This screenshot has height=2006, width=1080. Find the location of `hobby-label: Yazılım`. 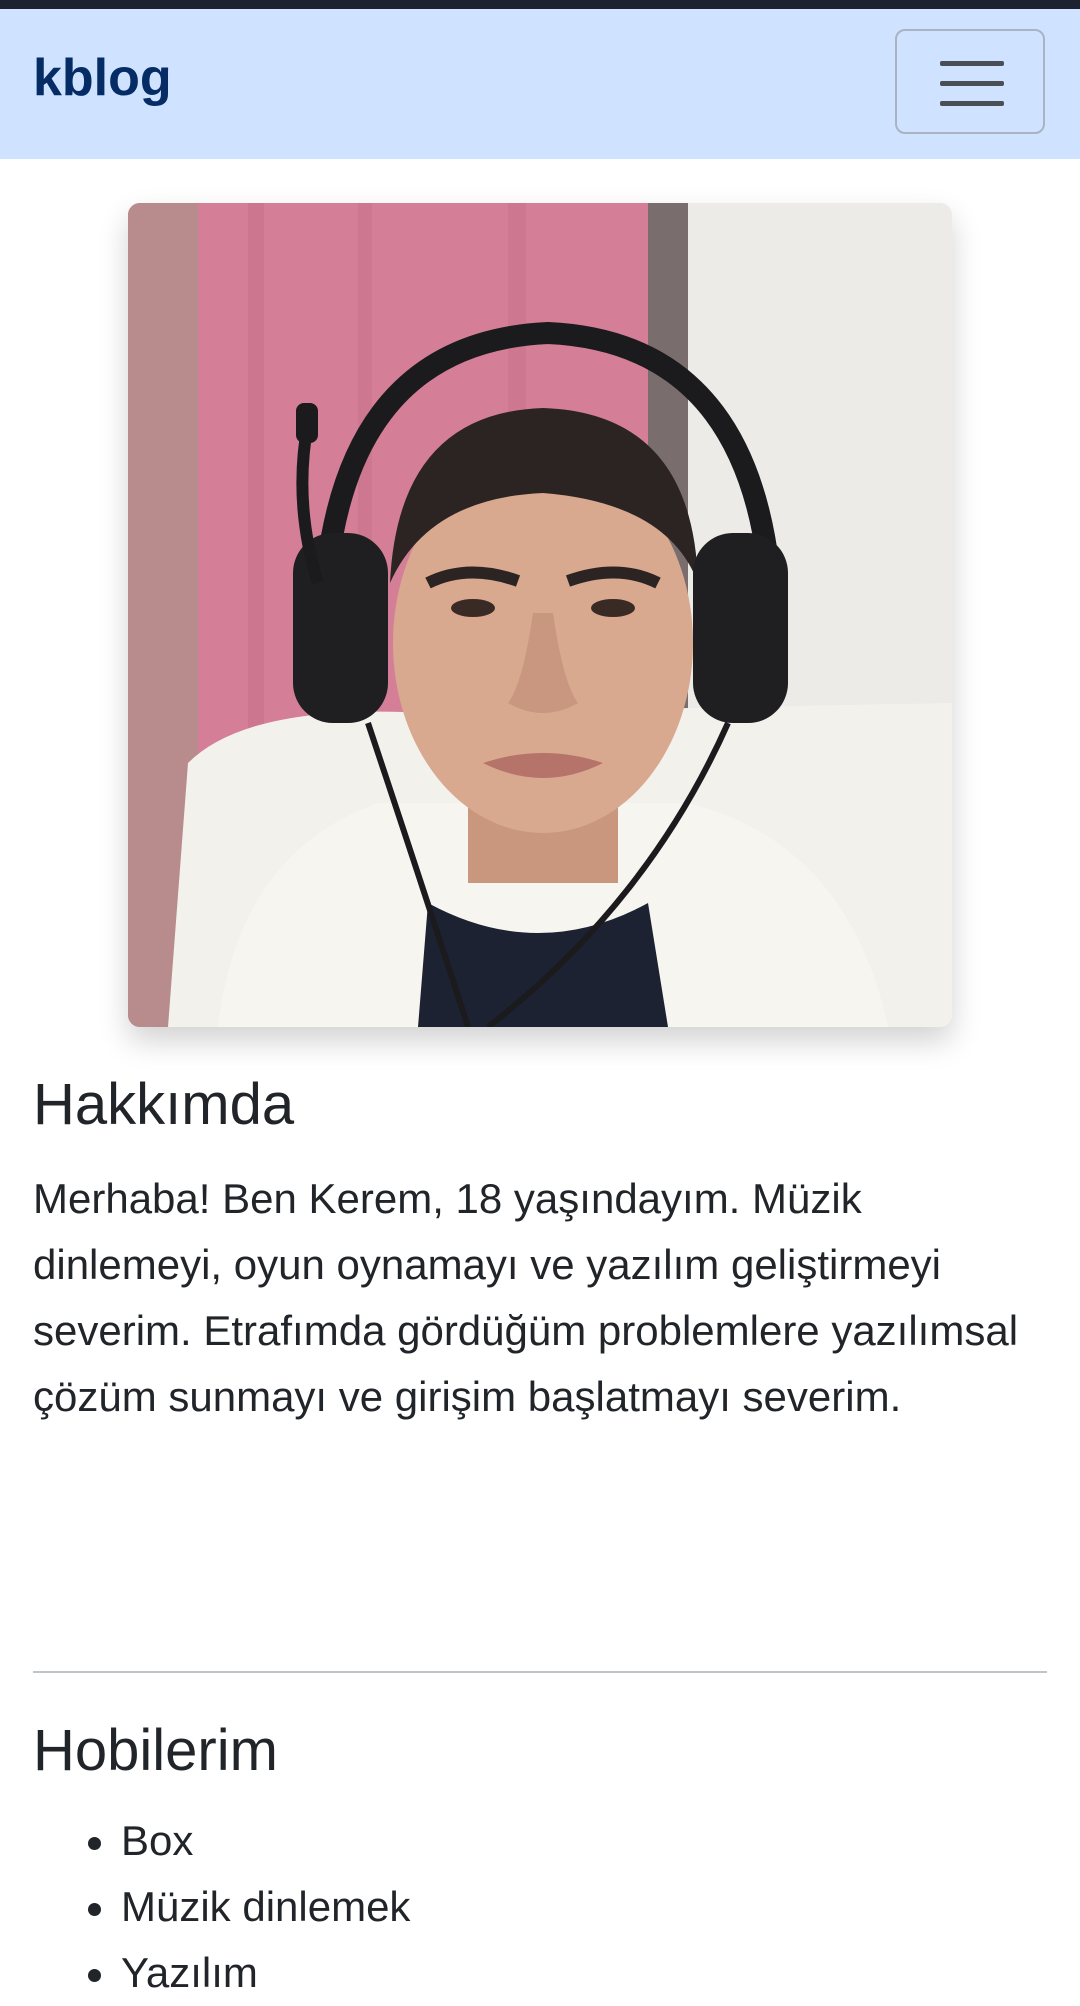

hobby-label: Yazılım is located at coordinates (189, 1972).